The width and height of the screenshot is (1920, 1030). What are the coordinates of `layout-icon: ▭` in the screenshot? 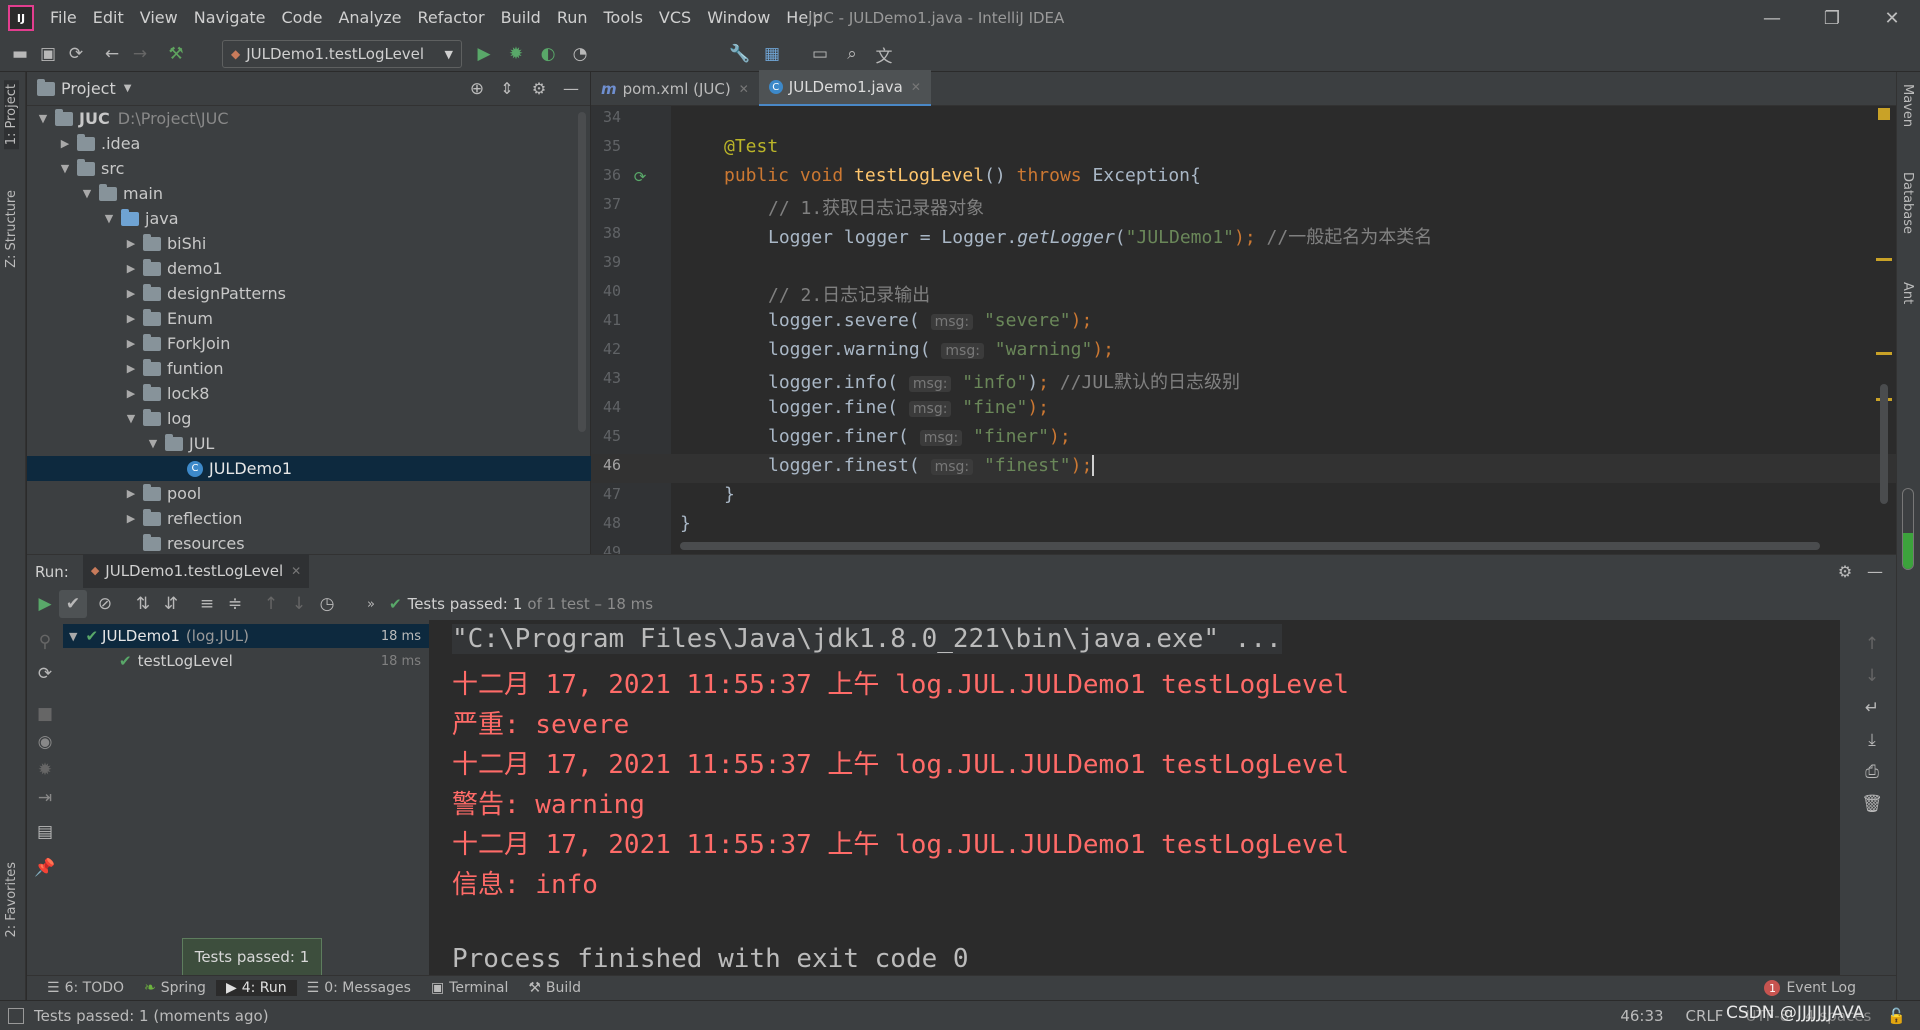 It's located at (820, 54).